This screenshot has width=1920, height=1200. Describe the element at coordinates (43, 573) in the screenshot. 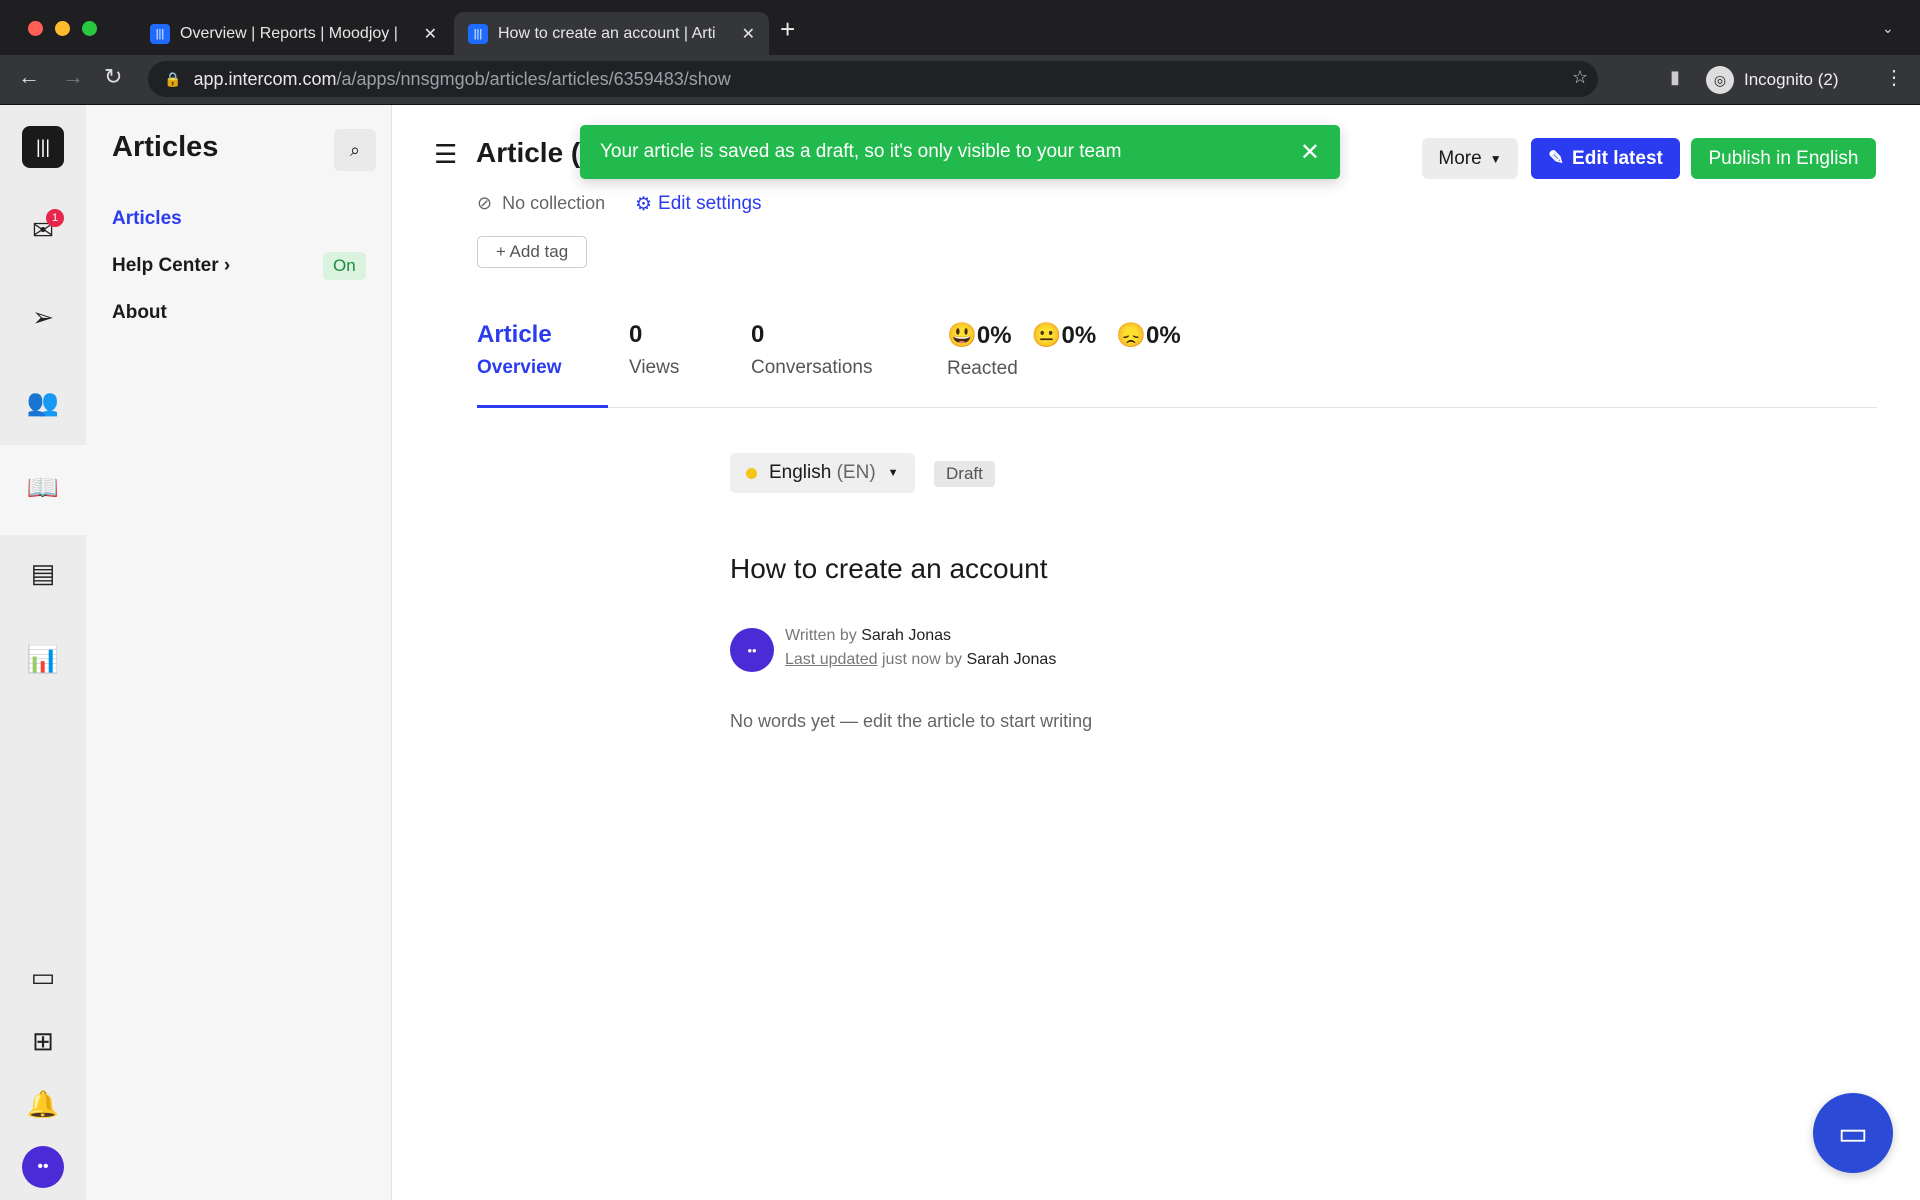

I see `reports-doc-icon: ▤` at that location.